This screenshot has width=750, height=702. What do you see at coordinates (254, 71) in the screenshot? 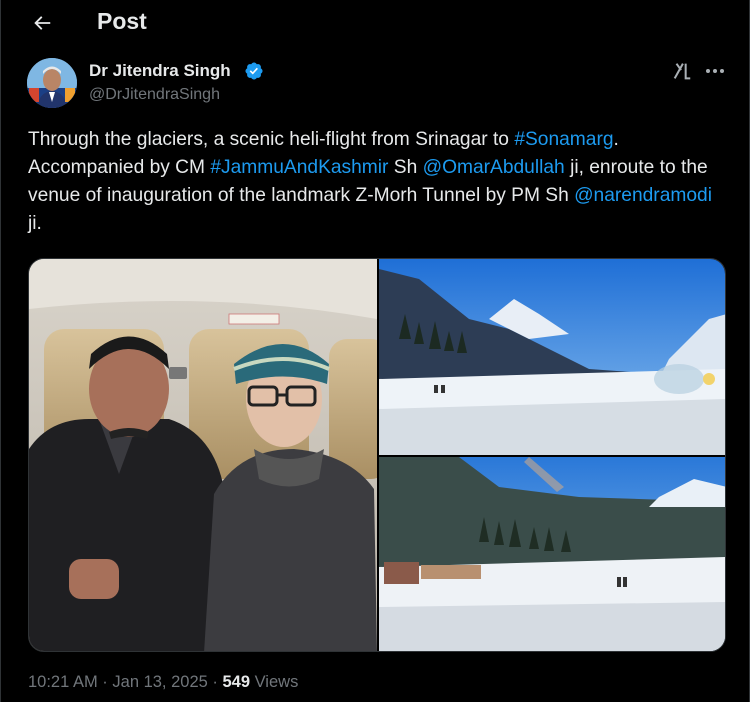
I see `verified-badge-icon` at bounding box center [254, 71].